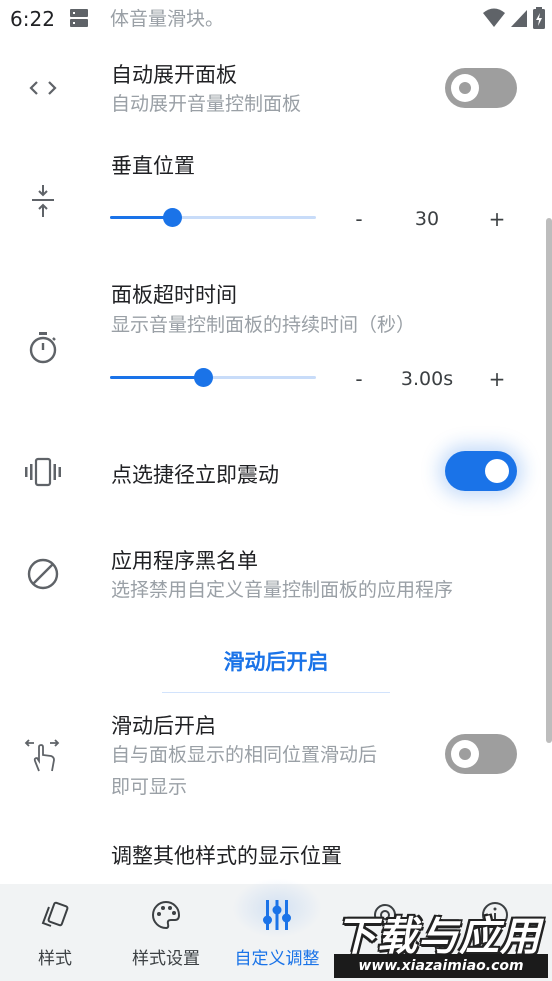  I want to click on sd-card-icon, so click(79, 19).